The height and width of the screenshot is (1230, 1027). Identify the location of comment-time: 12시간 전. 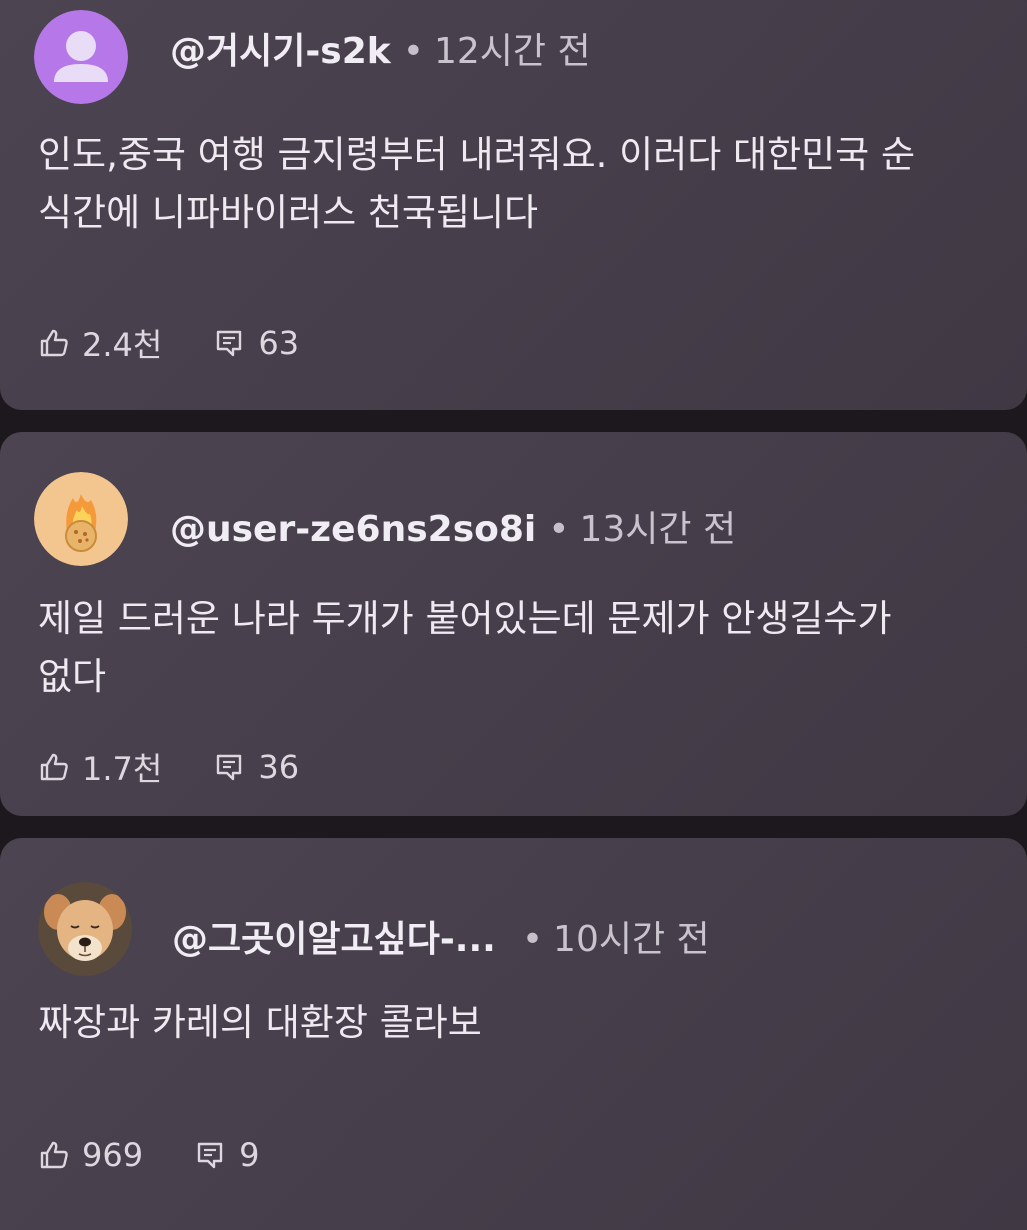
(512, 48).